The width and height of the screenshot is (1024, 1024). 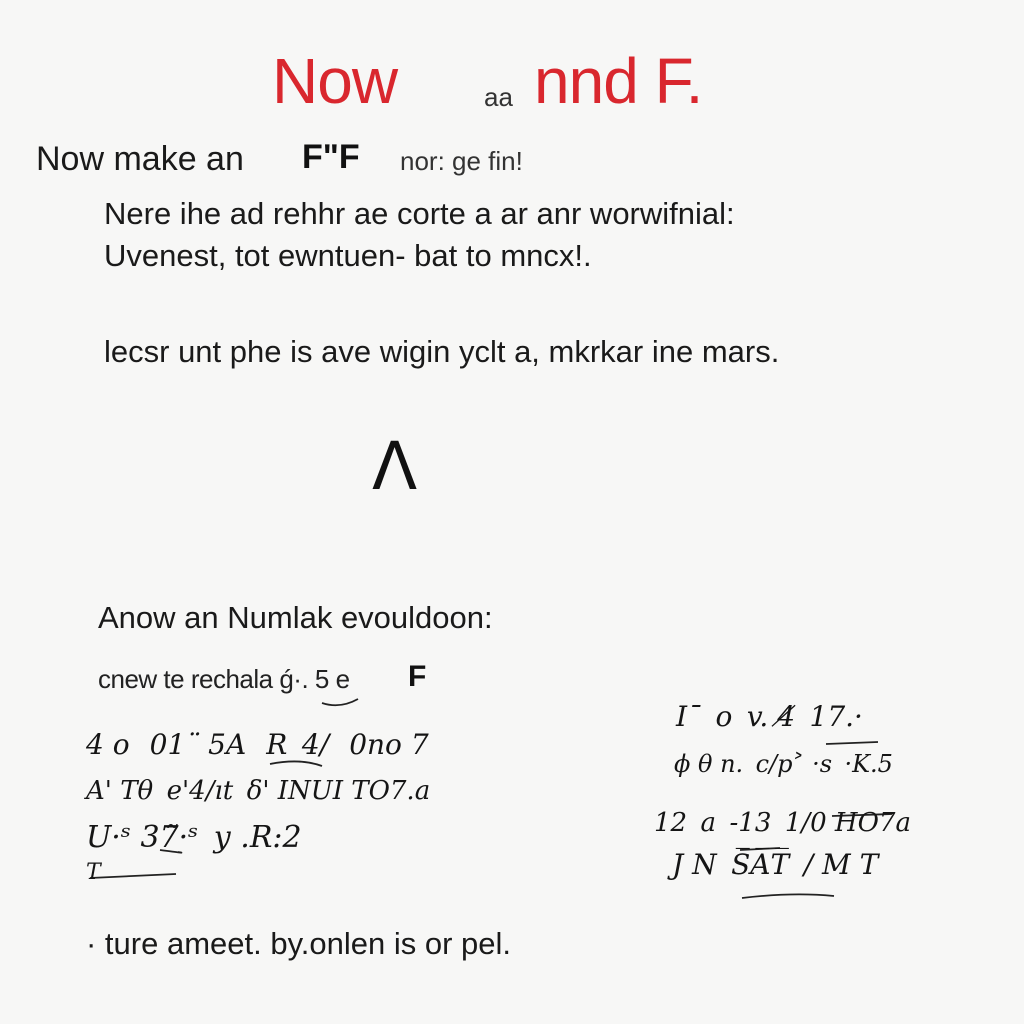 I want to click on handwritten-left-line-1: 4 o 01¨ 5A R 4/ 0no 7, so click(x=257, y=744).